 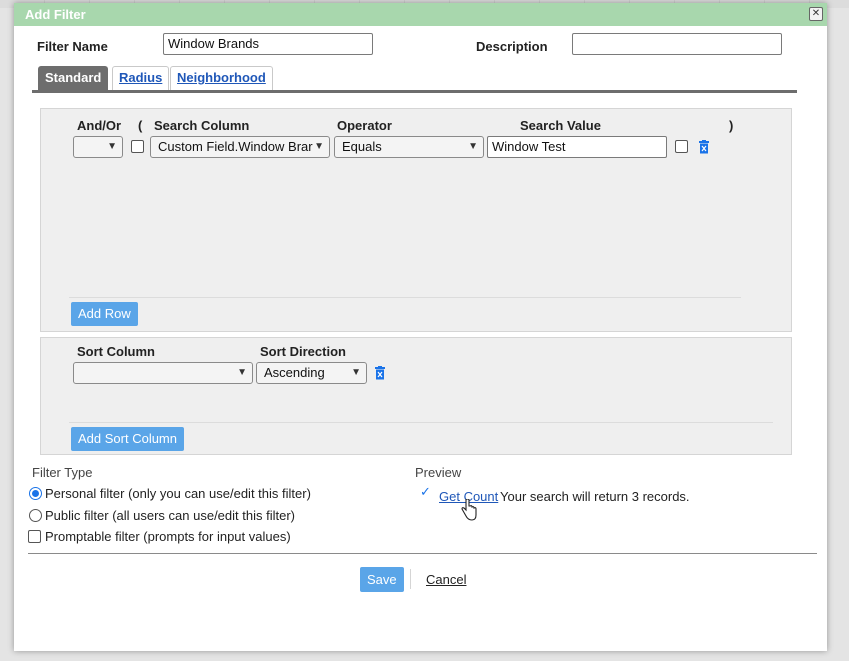 What do you see at coordinates (34, 536) in the screenshot?
I see `promptable-filter-checkbox` at bounding box center [34, 536].